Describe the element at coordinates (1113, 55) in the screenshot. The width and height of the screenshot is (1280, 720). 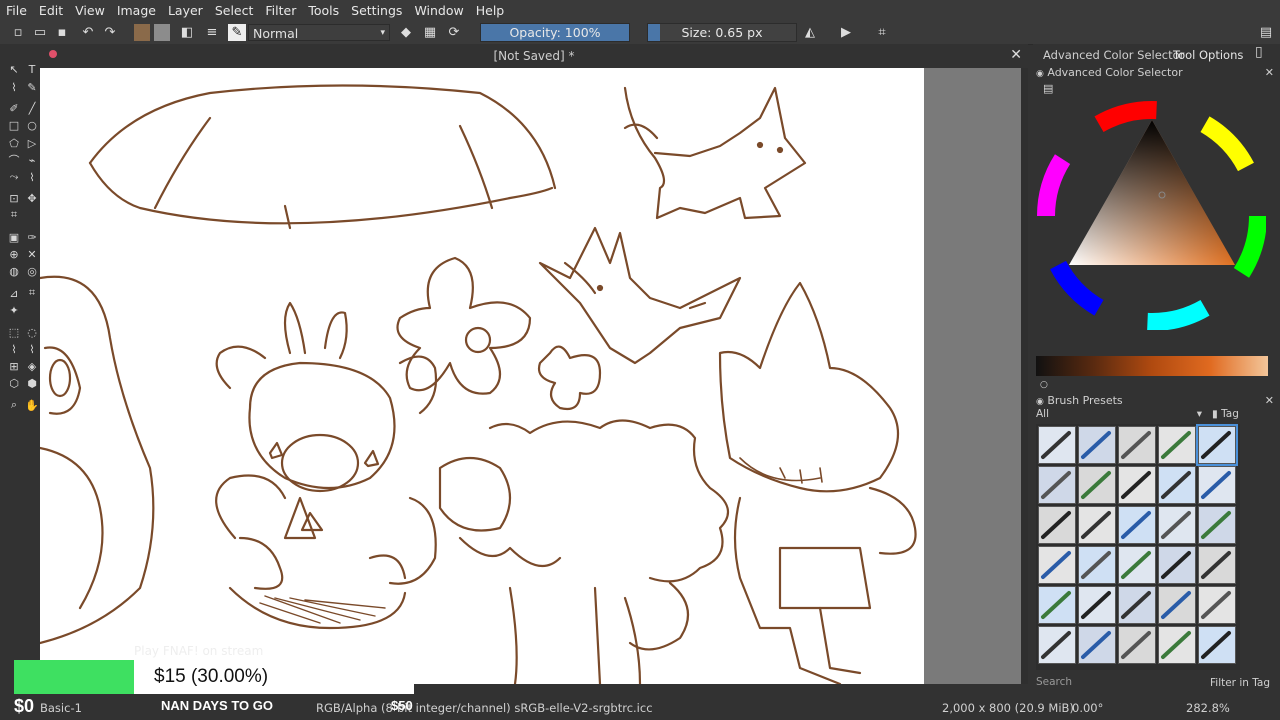
I see `tab-advanced-color-selector: Advanced Color Selector` at that location.